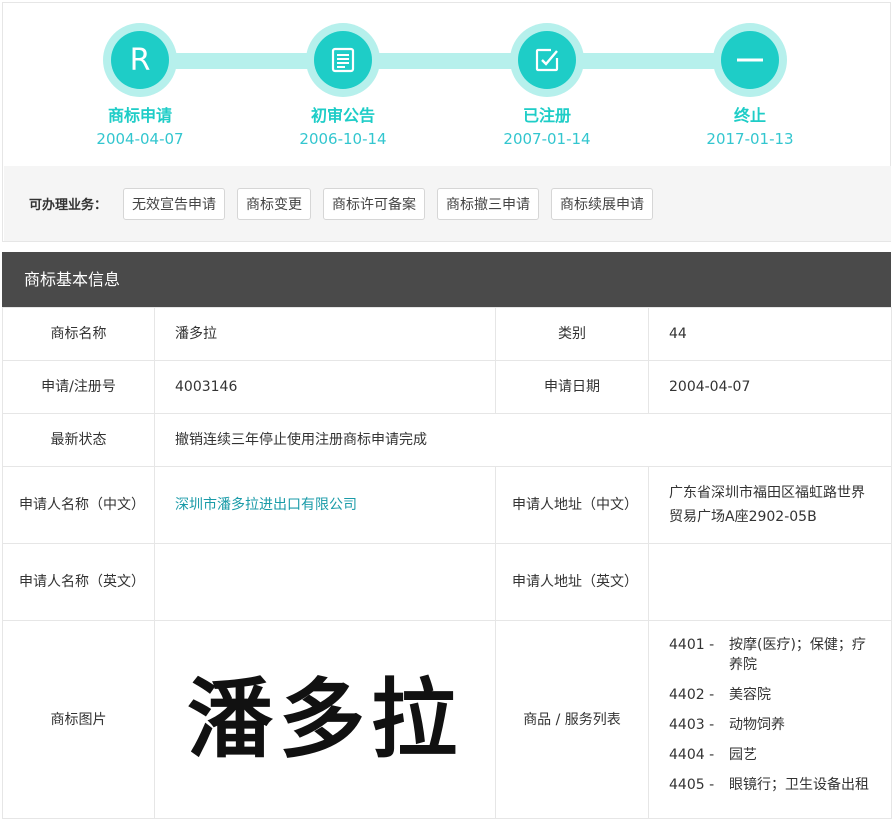 Image resolution: width=893 pixels, height=825 pixels. I want to click on class-value: 44, so click(770, 334).